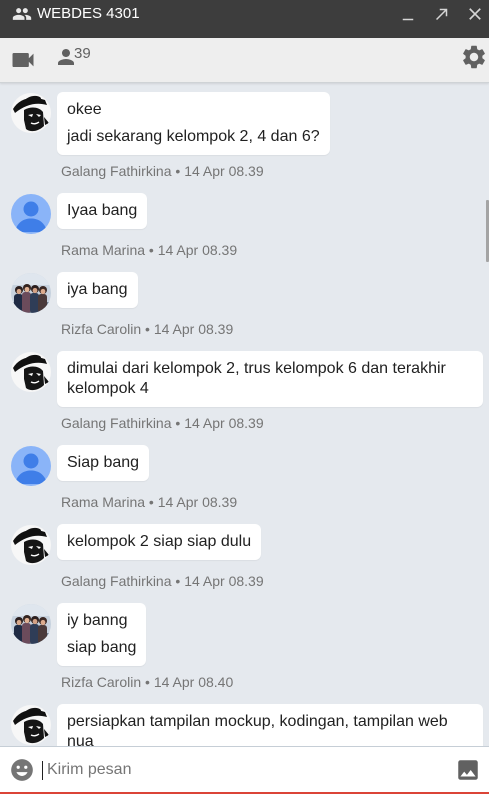 Image resolution: width=489 pixels, height=794 pixels. What do you see at coordinates (408, 15) in the screenshot?
I see `minimize-icon` at bounding box center [408, 15].